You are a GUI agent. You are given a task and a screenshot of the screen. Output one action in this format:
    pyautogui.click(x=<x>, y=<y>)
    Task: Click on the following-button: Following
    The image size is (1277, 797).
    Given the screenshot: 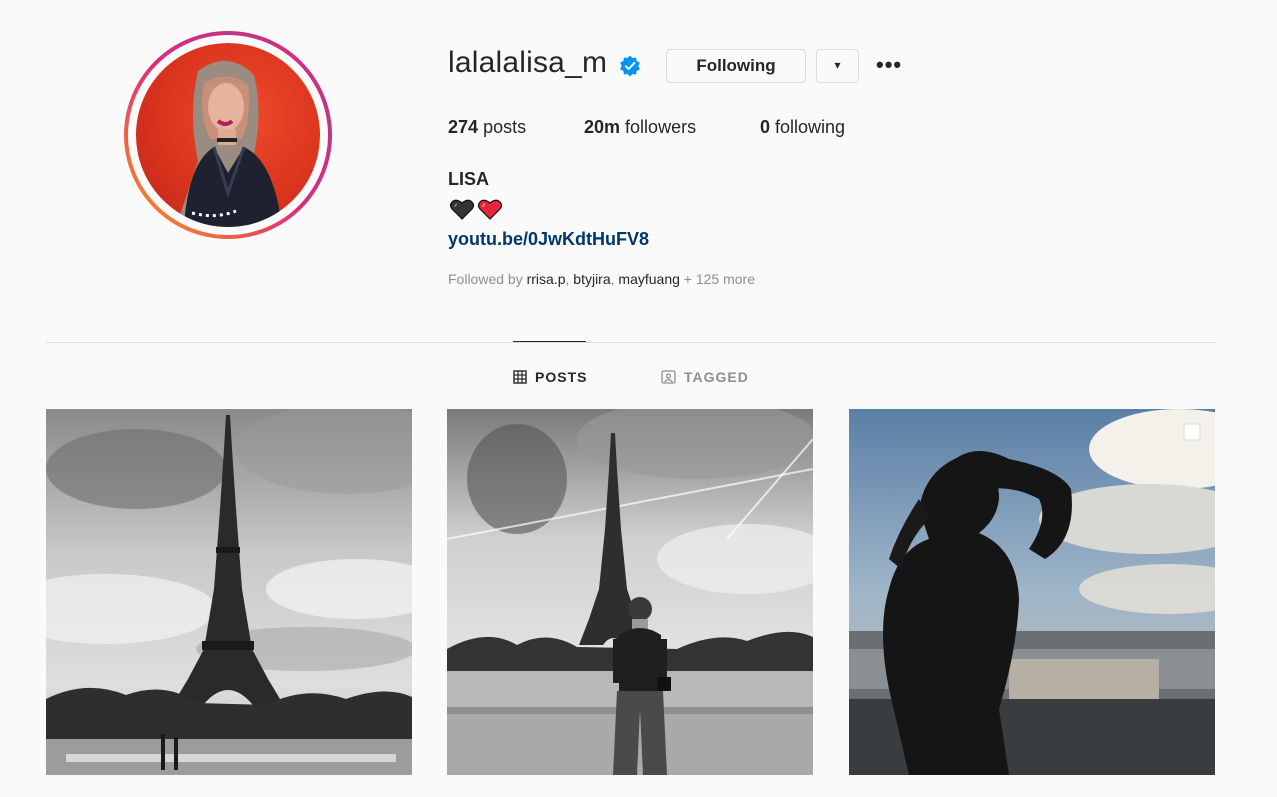 What is the action you would take?
    pyautogui.click(x=736, y=66)
    